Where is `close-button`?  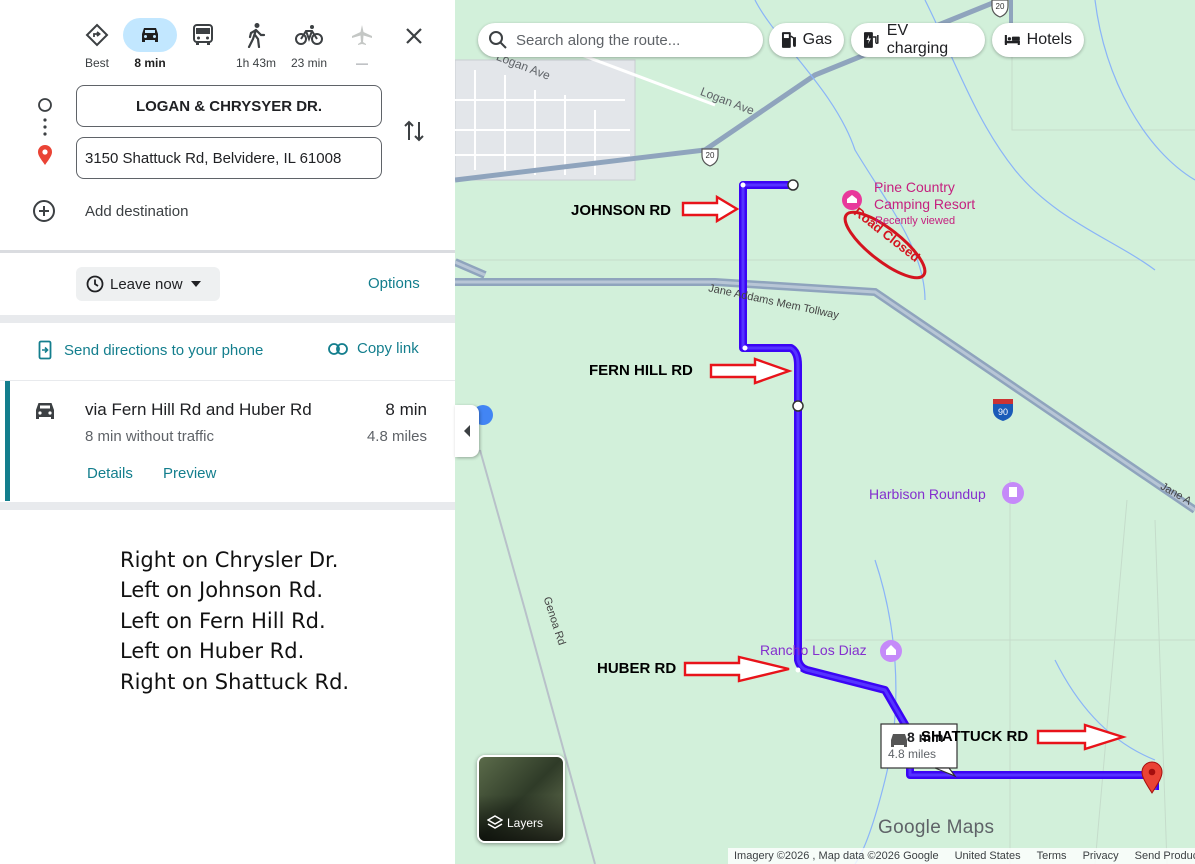
close-button is located at coordinates (414, 36).